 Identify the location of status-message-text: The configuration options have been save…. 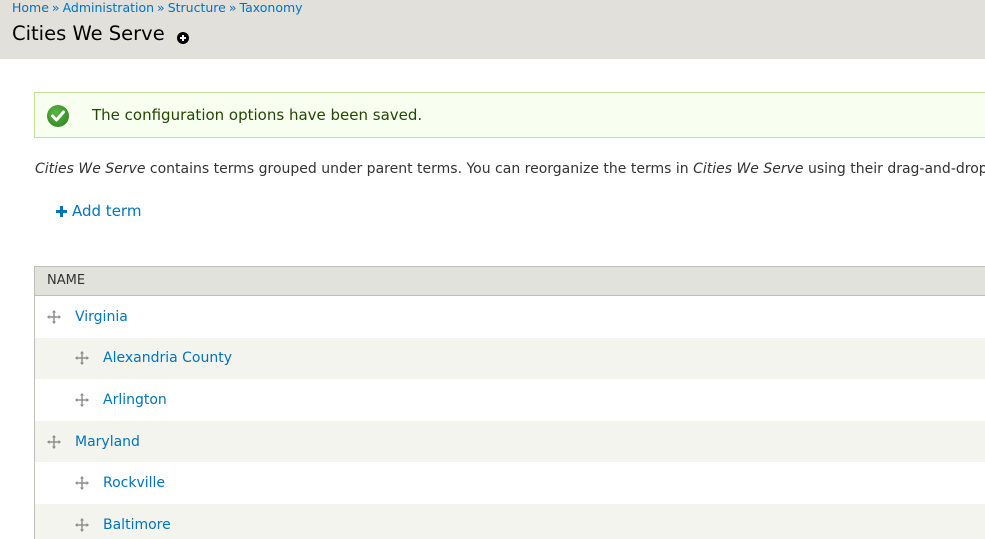
(257, 115).